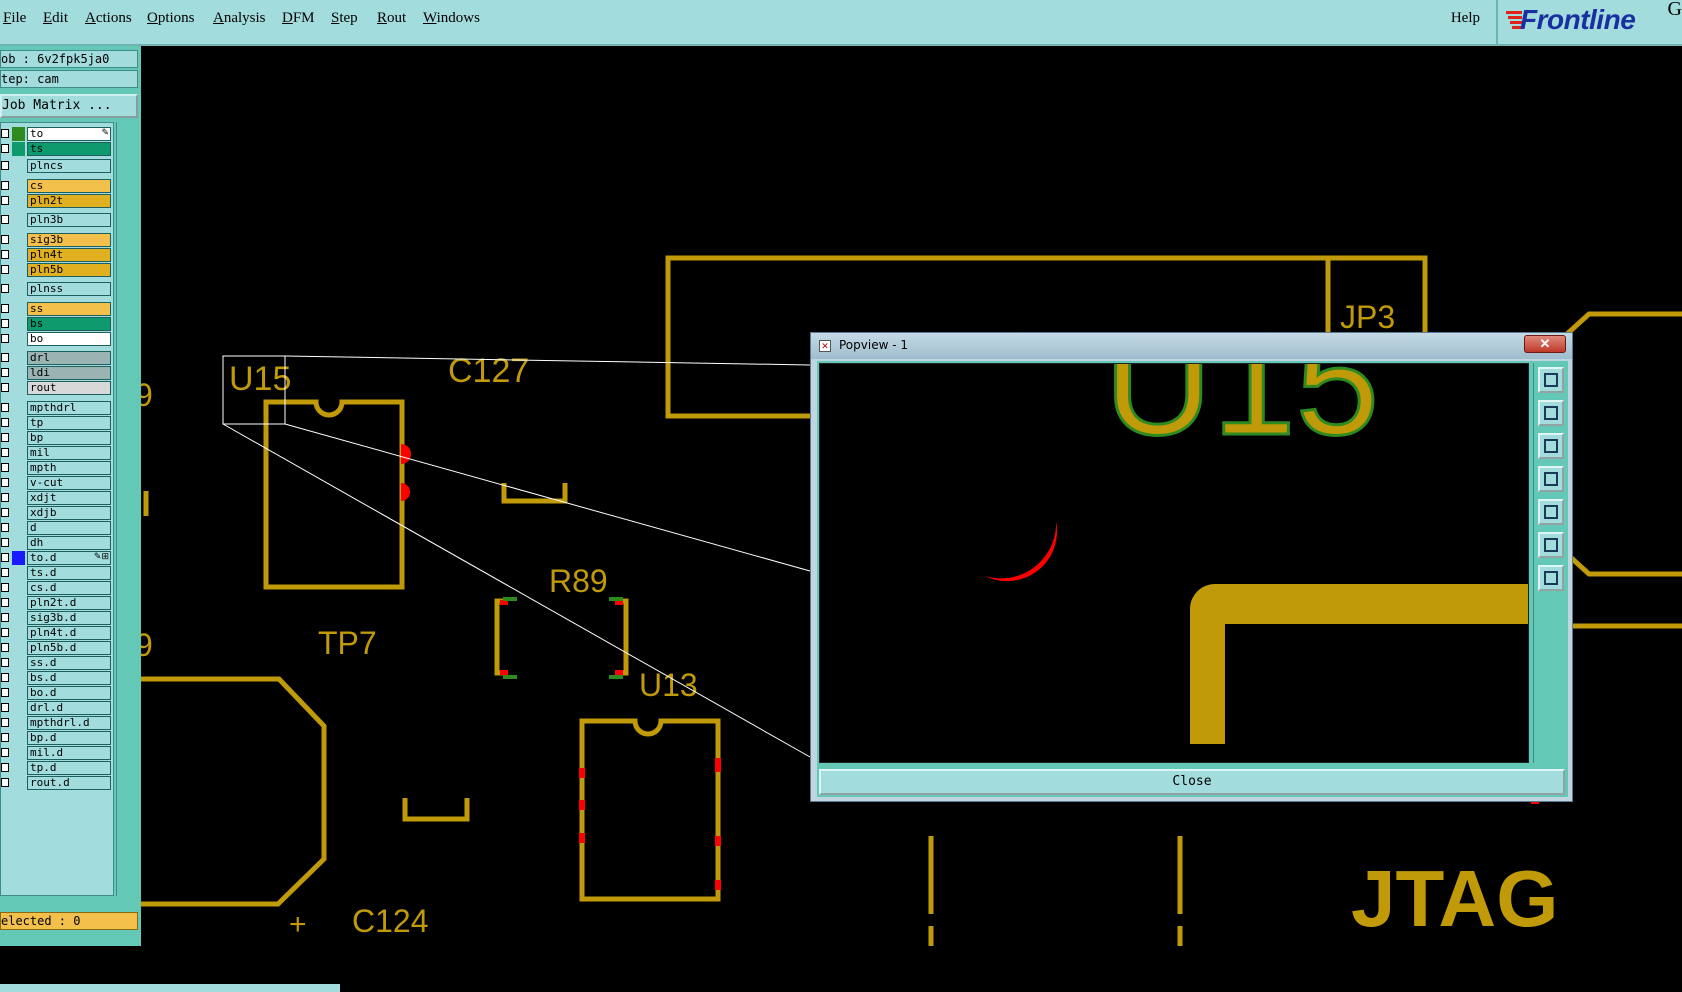 Image resolution: width=1682 pixels, height=992 pixels. I want to click on layer-row: mpth, so click(57, 468).